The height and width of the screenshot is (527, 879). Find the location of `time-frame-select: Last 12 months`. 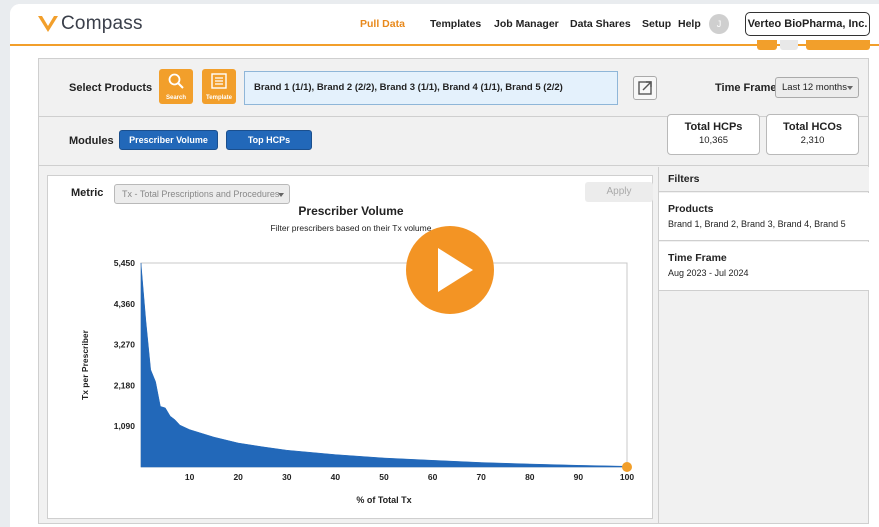

time-frame-select: Last 12 months is located at coordinates (817, 87).